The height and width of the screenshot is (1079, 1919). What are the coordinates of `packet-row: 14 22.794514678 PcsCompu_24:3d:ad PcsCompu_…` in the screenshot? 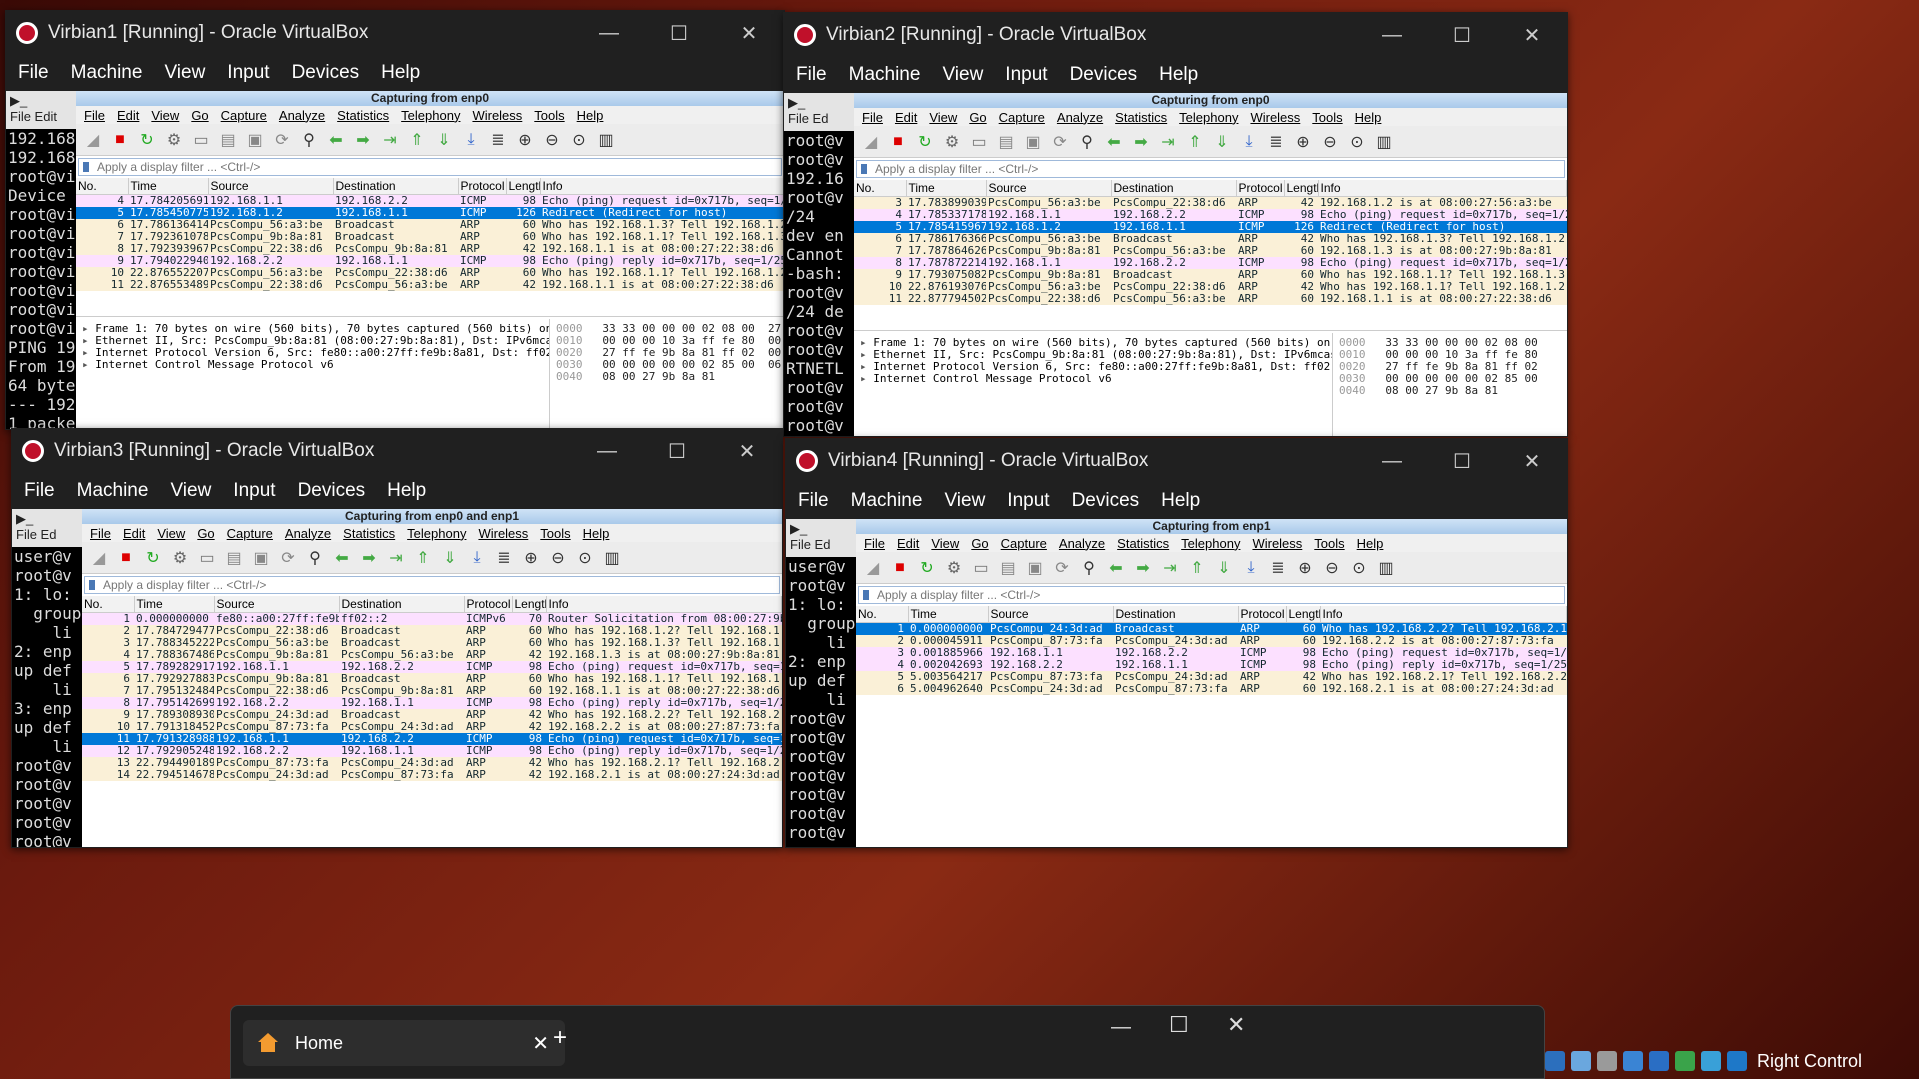 It's located at (432, 774).